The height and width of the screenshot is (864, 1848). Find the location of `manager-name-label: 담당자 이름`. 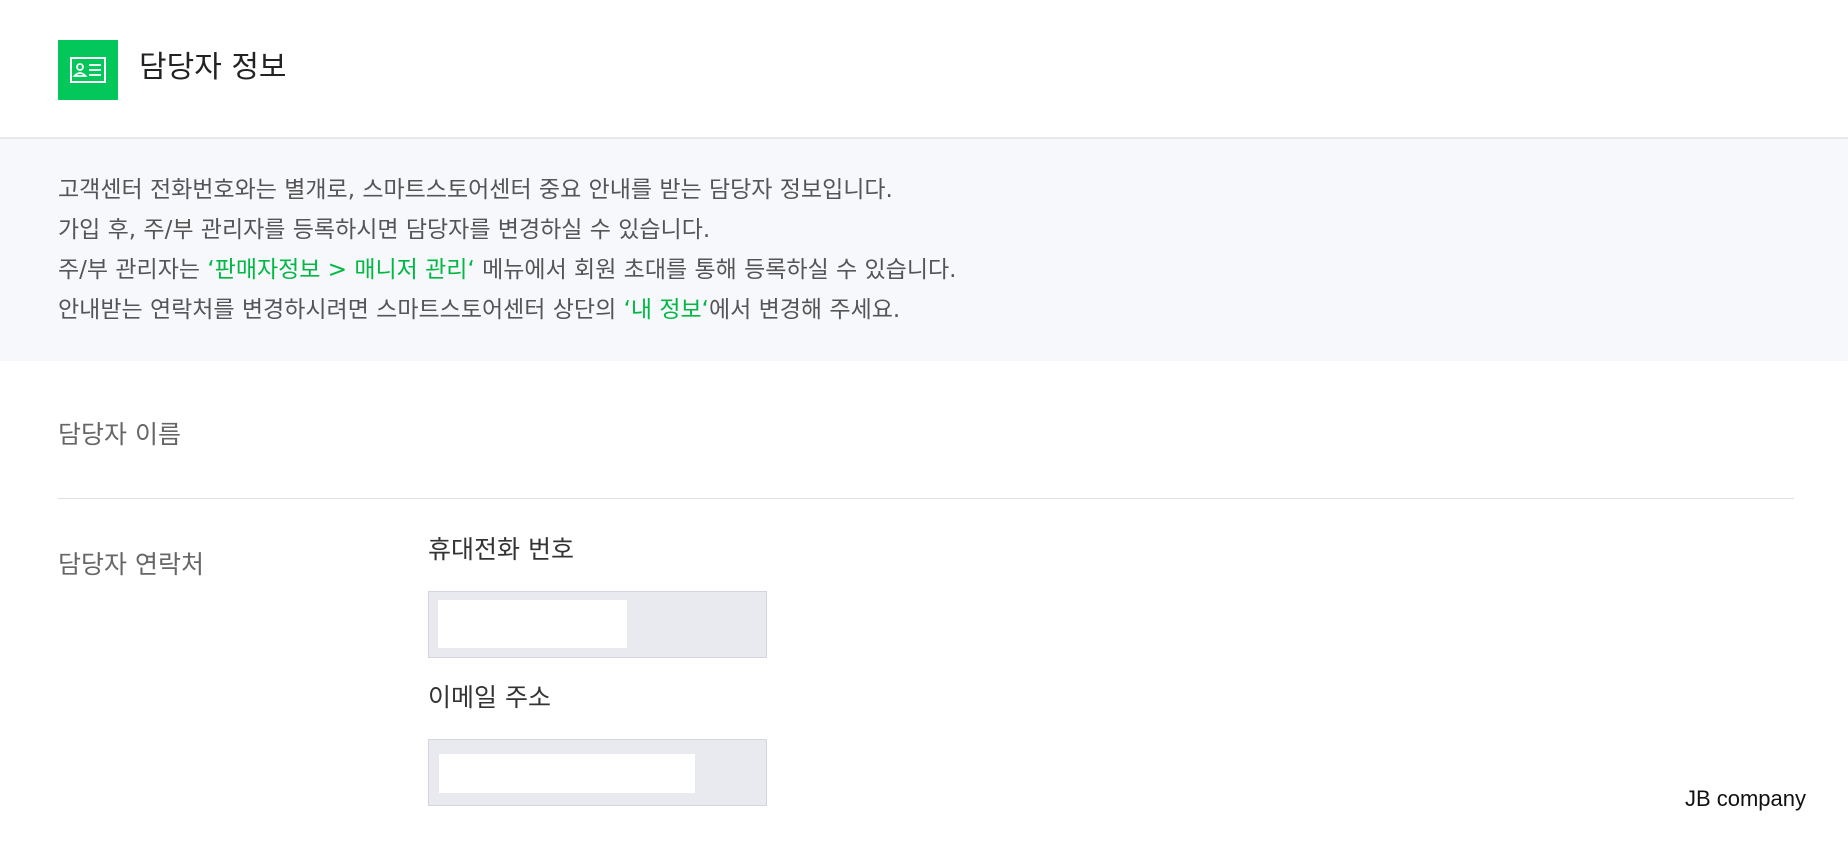

manager-name-label: 담당자 이름 is located at coordinates (119, 434).